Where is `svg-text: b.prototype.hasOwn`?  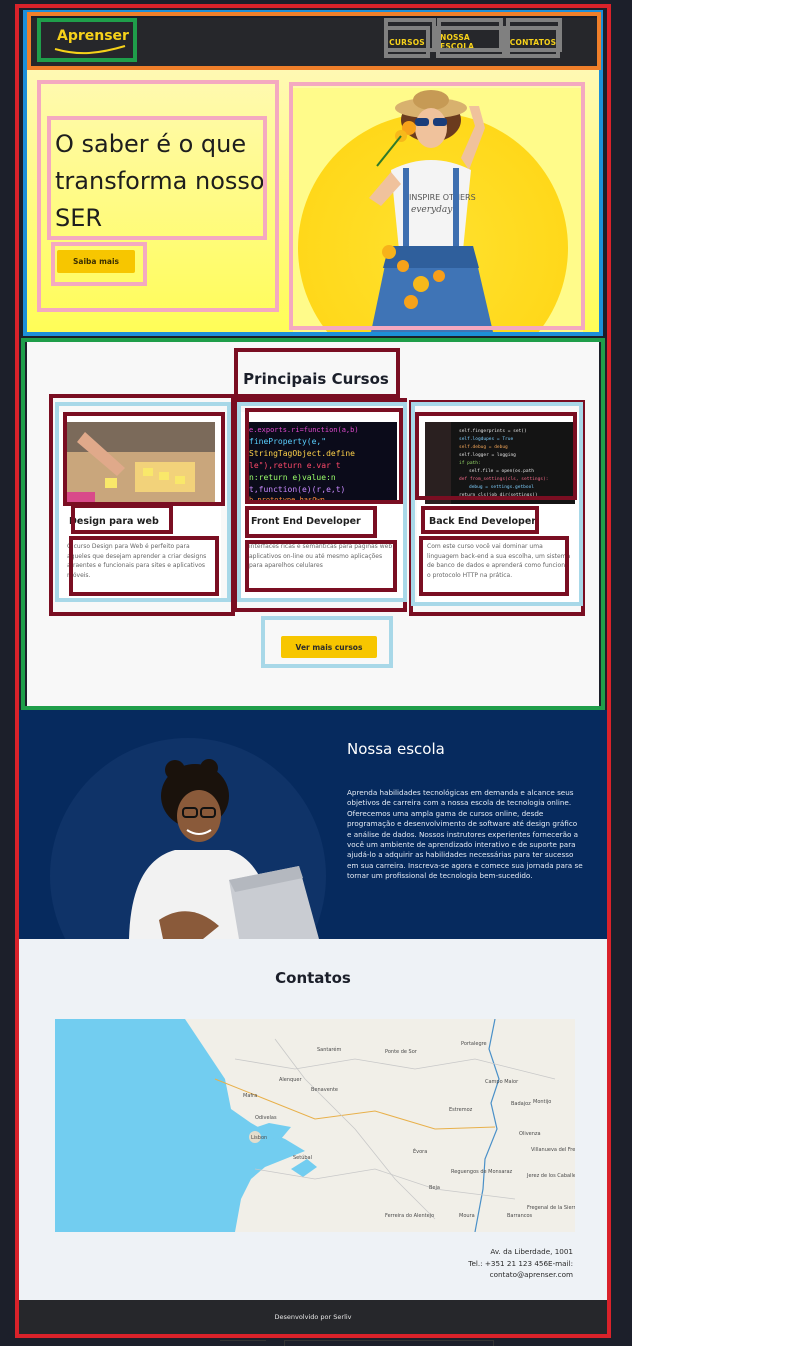 svg-text: b.prototype.hasOwn is located at coordinates (287, 500).